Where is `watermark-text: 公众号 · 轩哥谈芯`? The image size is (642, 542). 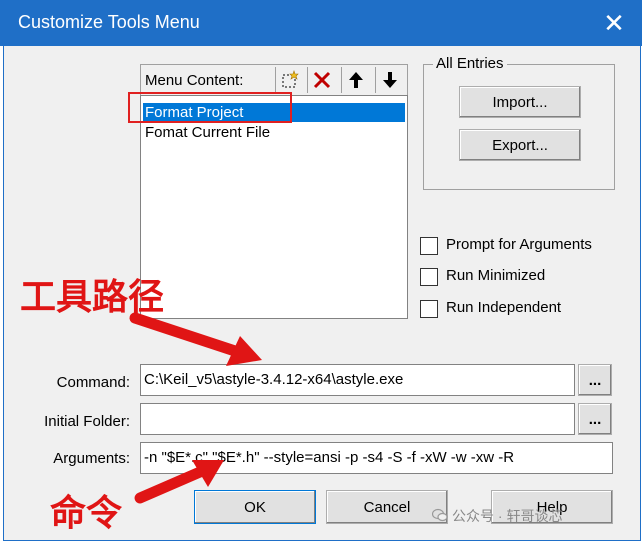 watermark-text: 公众号 · 轩哥谈芯 is located at coordinates (507, 516).